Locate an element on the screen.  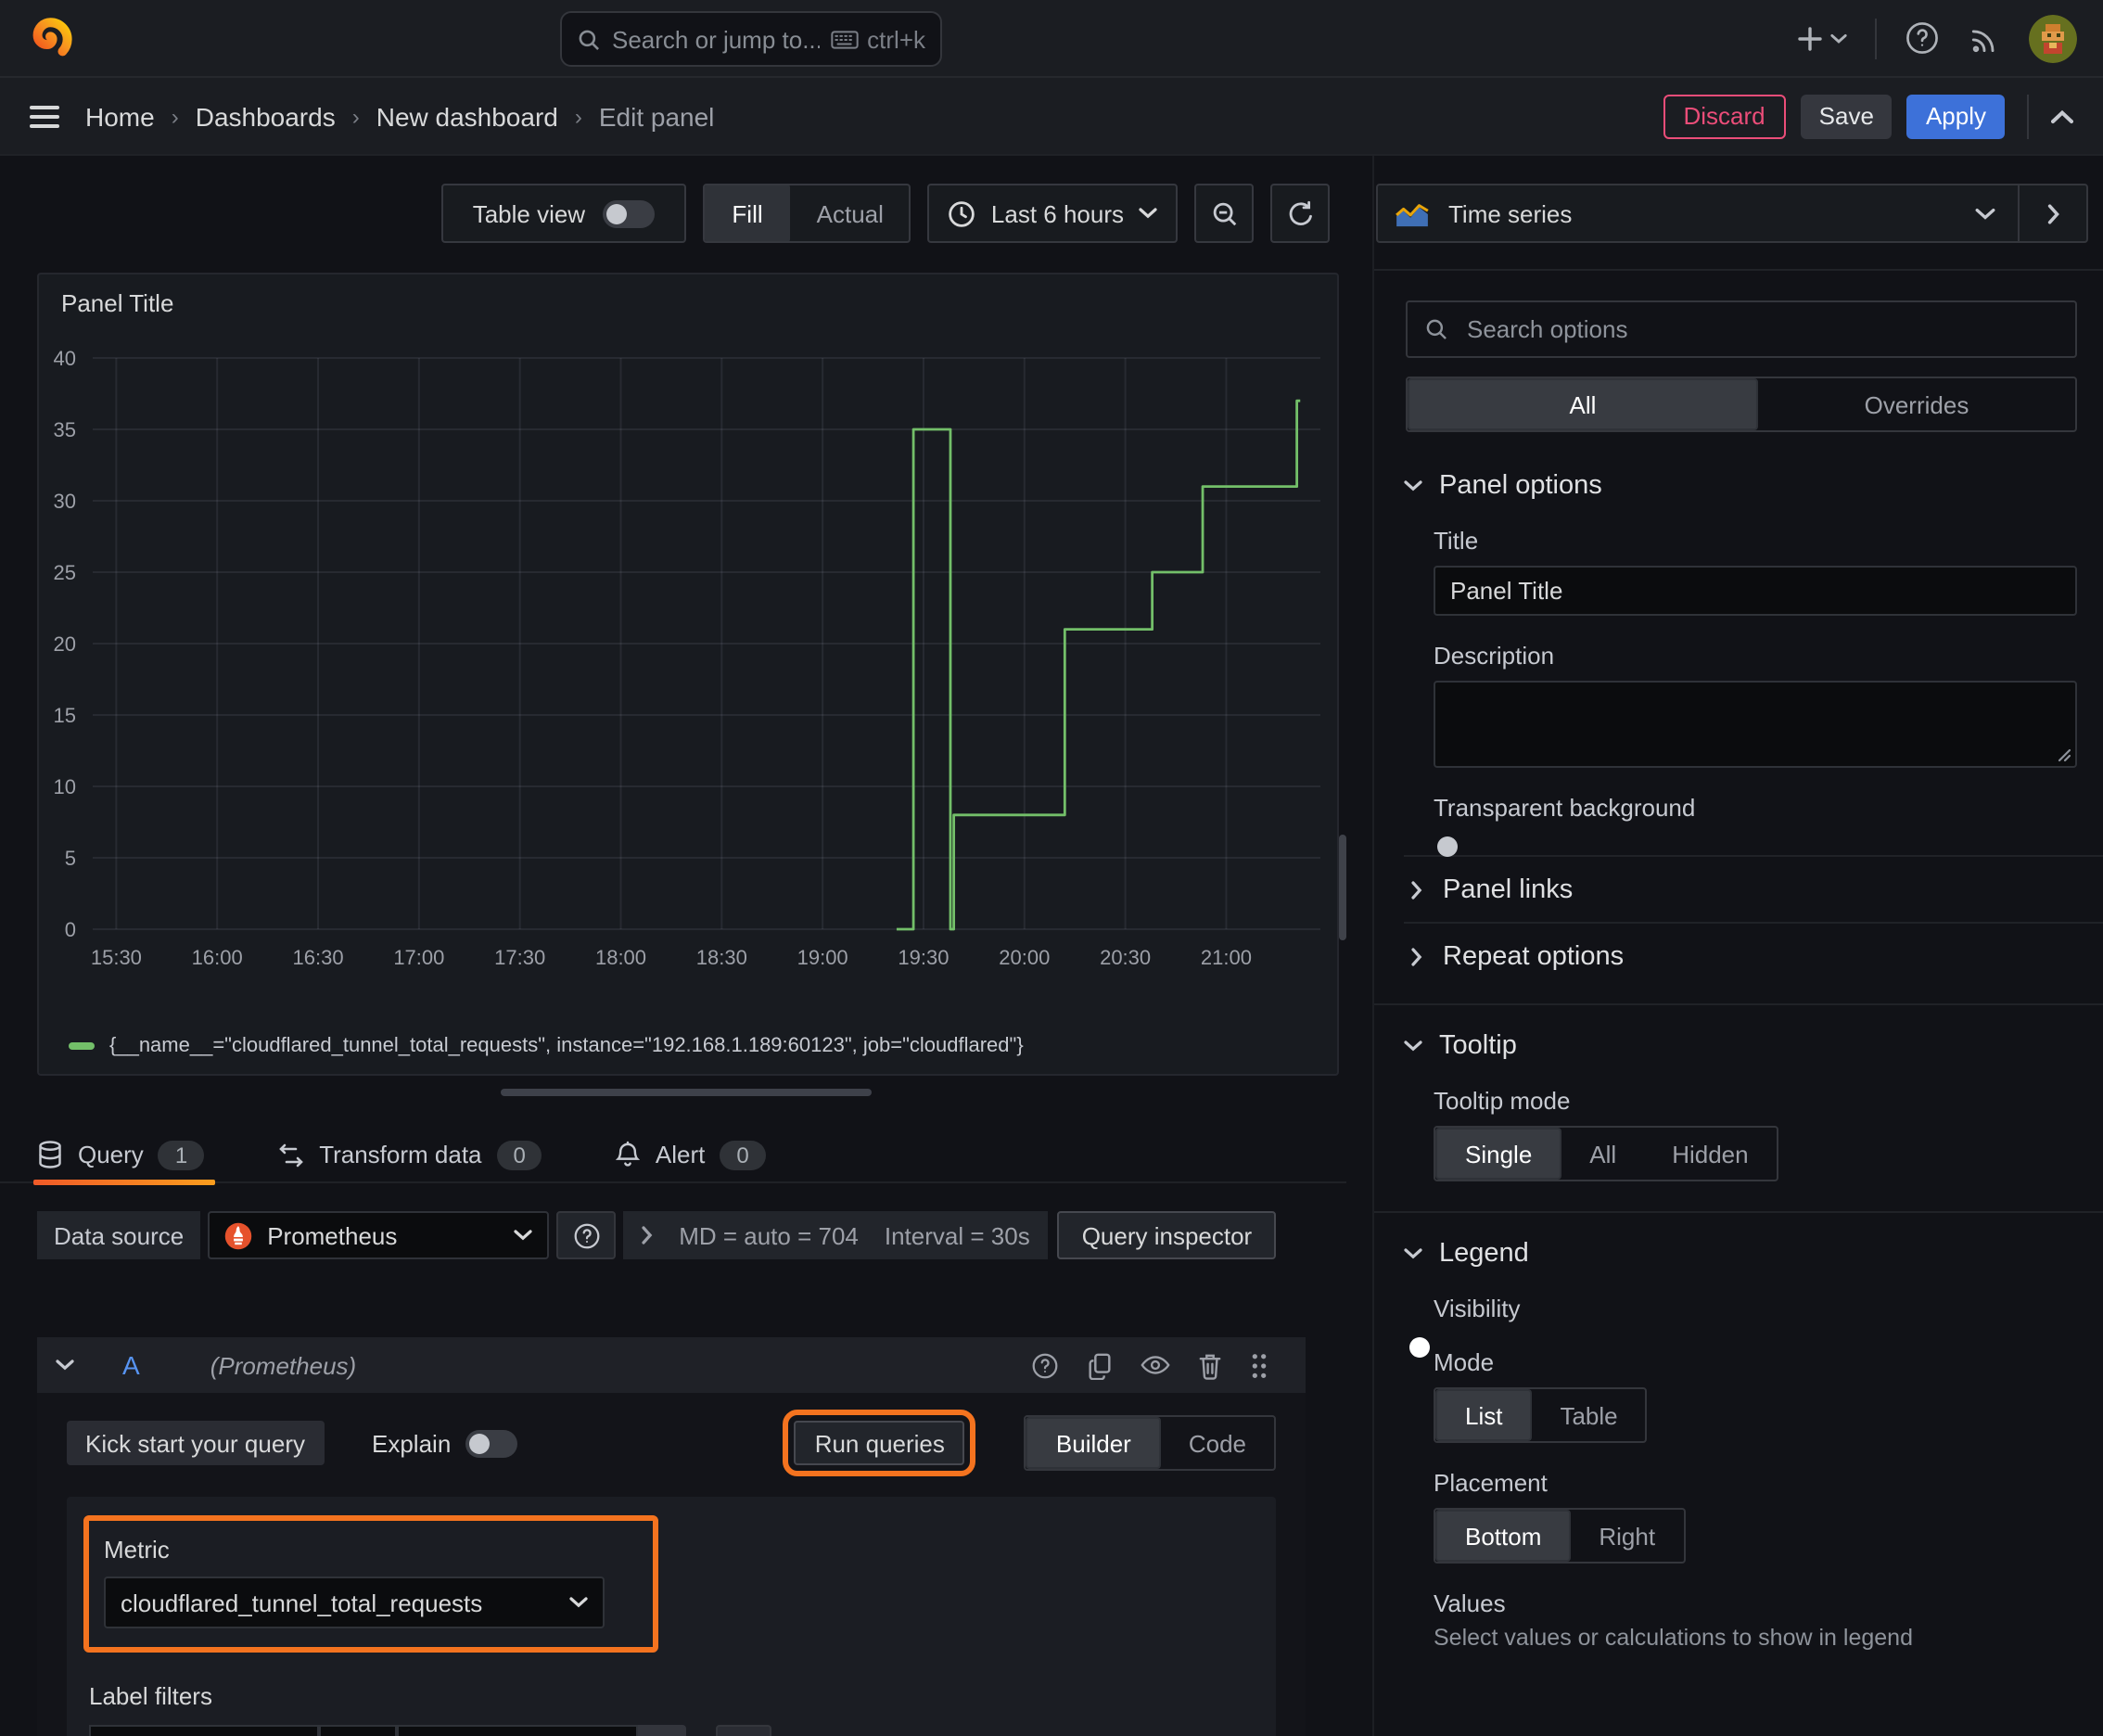
metric-select: cloudflared_tunnel_total_requests is located at coordinates (354, 1602).